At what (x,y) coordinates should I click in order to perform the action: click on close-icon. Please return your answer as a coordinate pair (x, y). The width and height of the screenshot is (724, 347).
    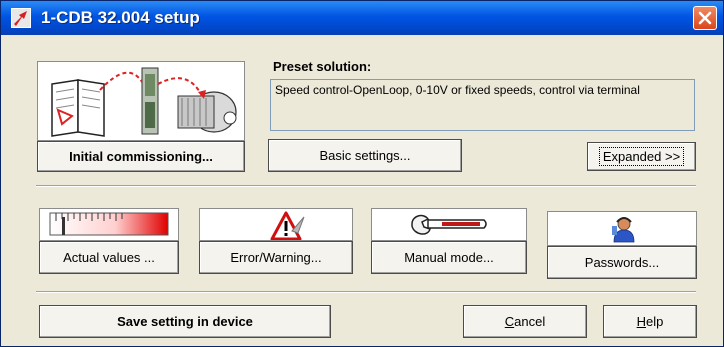
    Looking at the image, I should click on (705, 18).